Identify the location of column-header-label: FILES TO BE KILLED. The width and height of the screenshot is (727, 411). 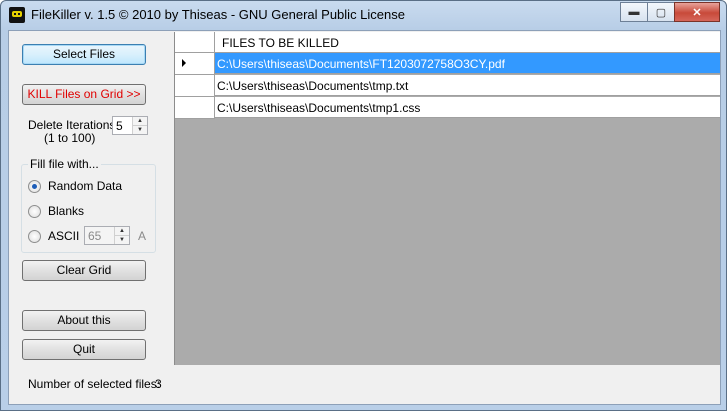
(280, 43).